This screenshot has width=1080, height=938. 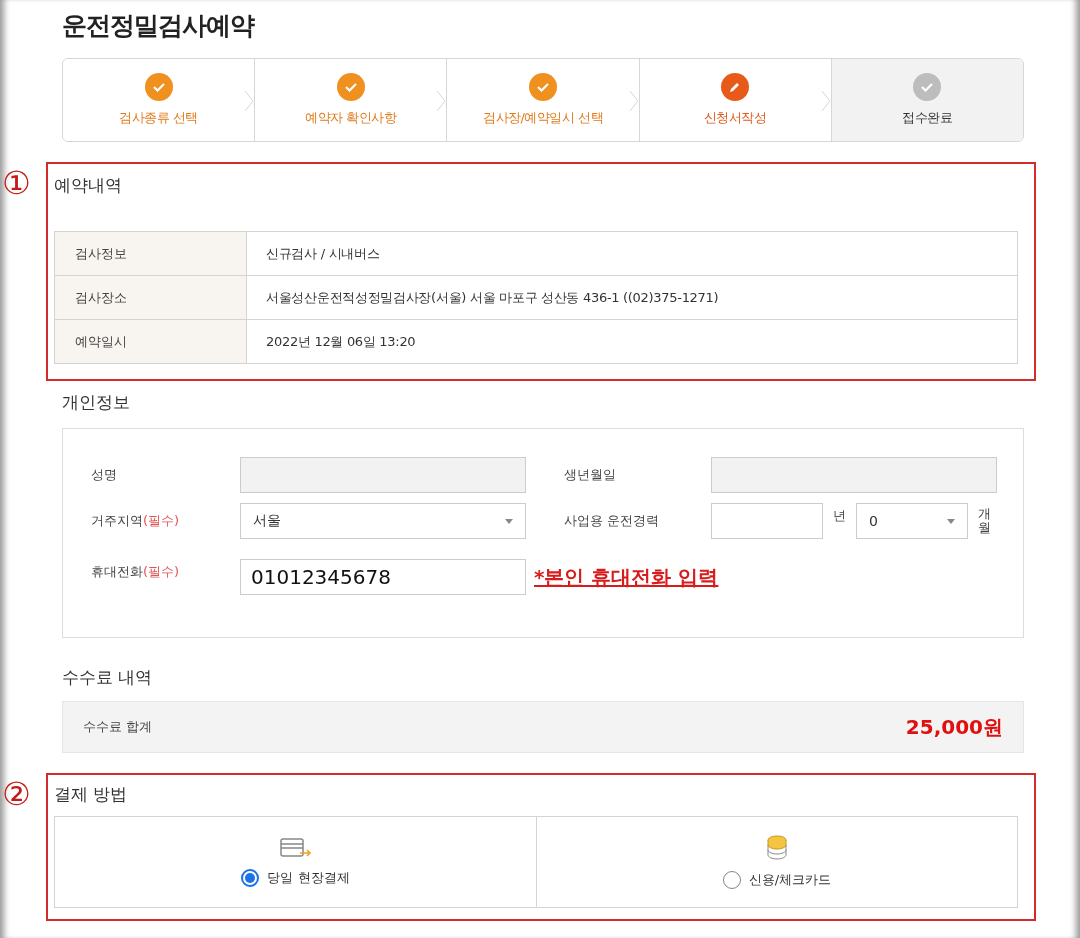 What do you see at coordinates (104, 475) in the screenshot?
I see `field-label: 성명` at bounding box center [104, 475].